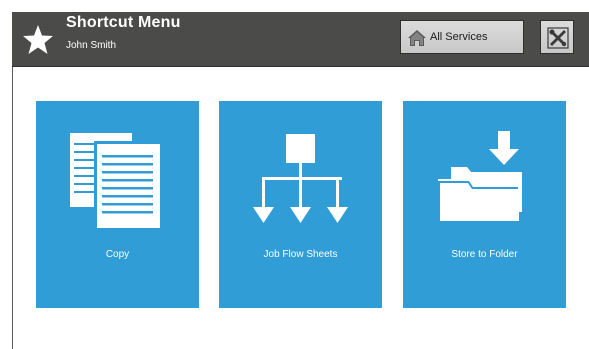 Image resolution: width=589 pixels, height=349 pixels. I want to click on all-services-label: All Services, so click(459, 37).